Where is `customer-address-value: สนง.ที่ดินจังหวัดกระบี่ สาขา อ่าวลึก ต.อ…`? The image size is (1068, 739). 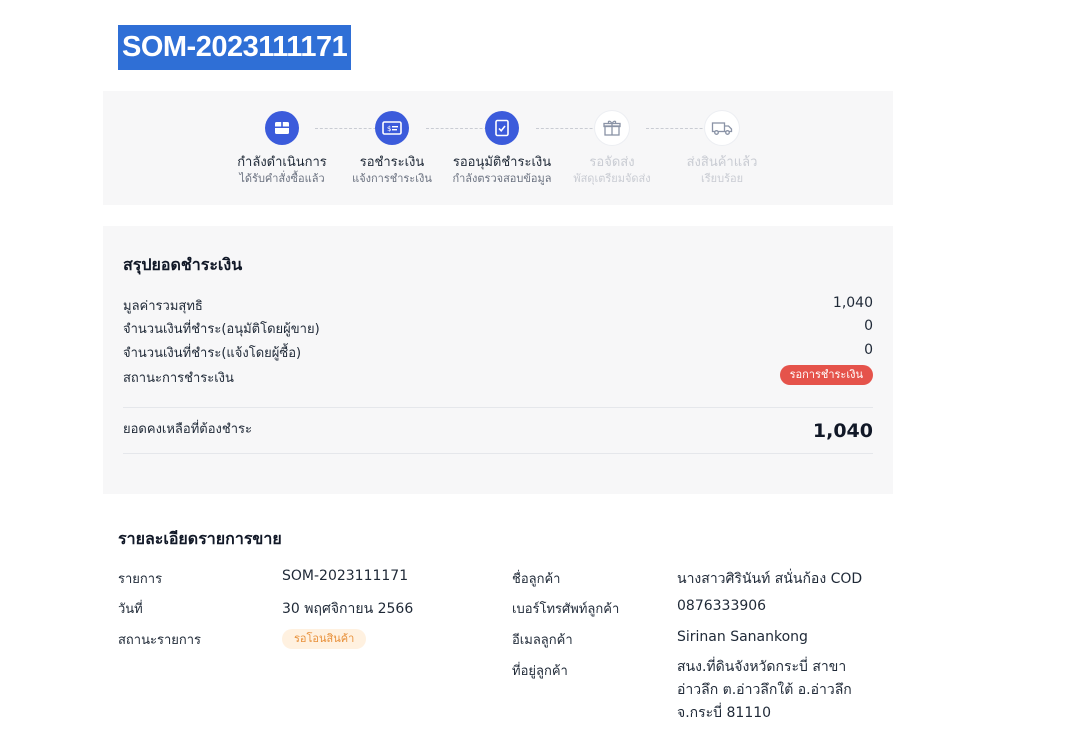
customer-address-value: สนง.ที่ดินจังหวัดกระบี่ สาขา อ่าวลึก ต.อ… is located at coordinates (764, 690).